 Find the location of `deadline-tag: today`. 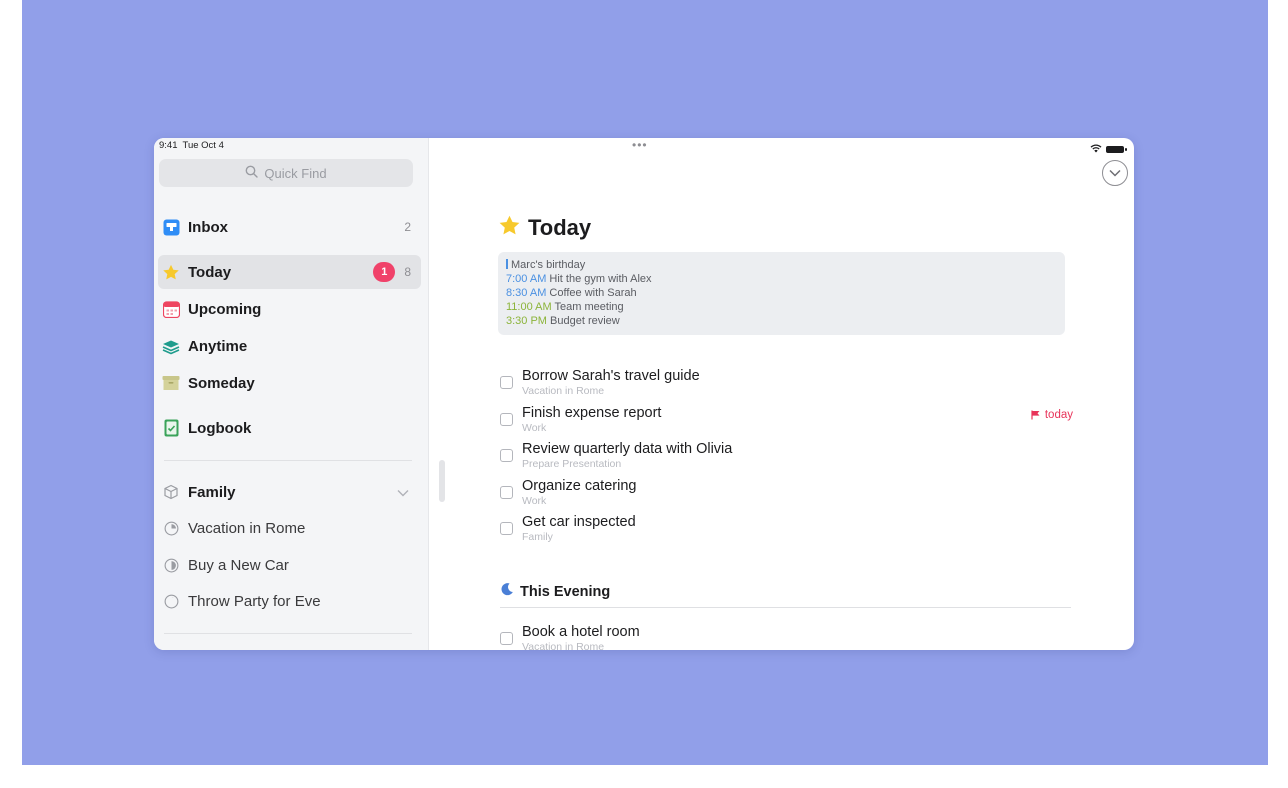

deadline-tag: today is located at coordinates (1052, 415).